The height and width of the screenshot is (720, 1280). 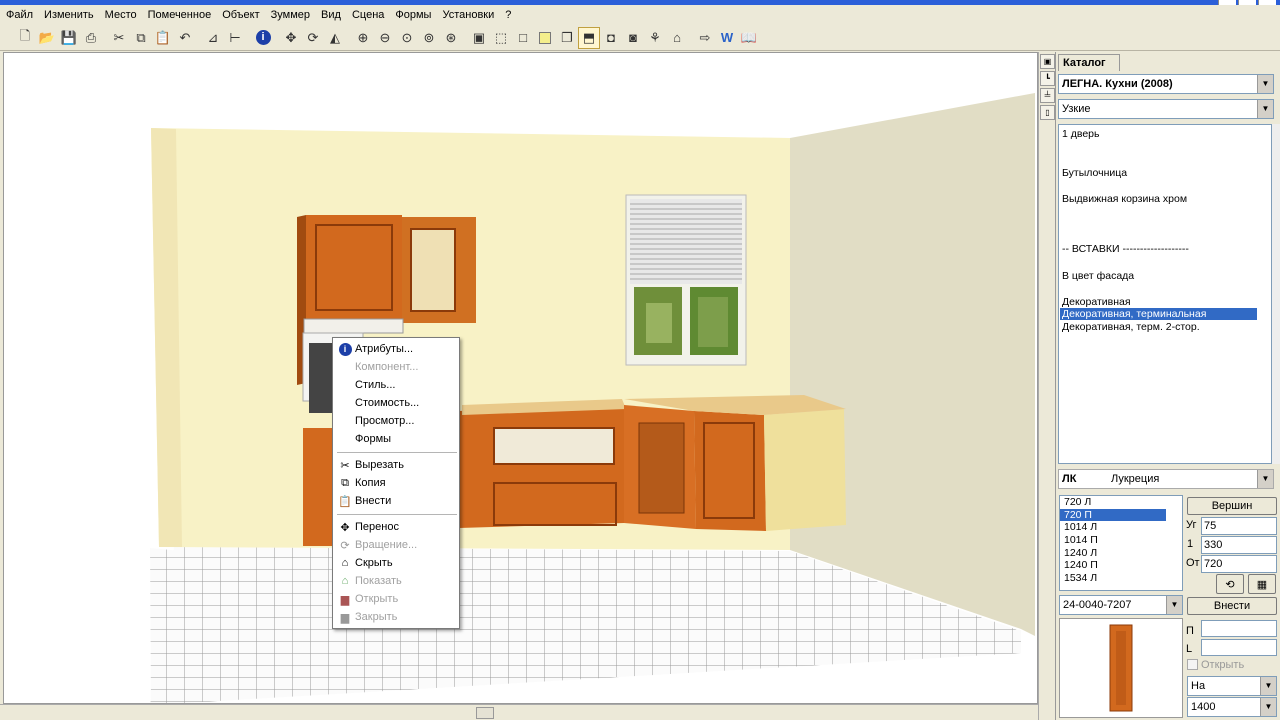 I want to click on view-front-icon: ╧, so click(x=1047, y=95).